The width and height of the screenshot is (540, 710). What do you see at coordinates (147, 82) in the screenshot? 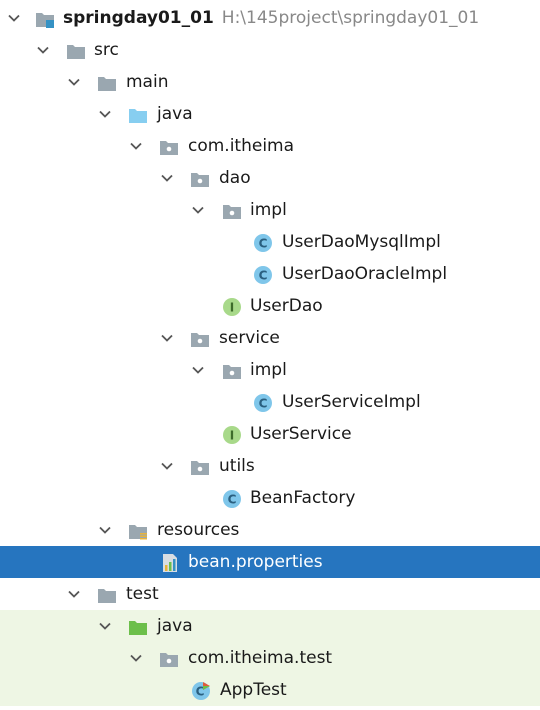
I see `tree-item-label: main` at bounding box center [147, 82].